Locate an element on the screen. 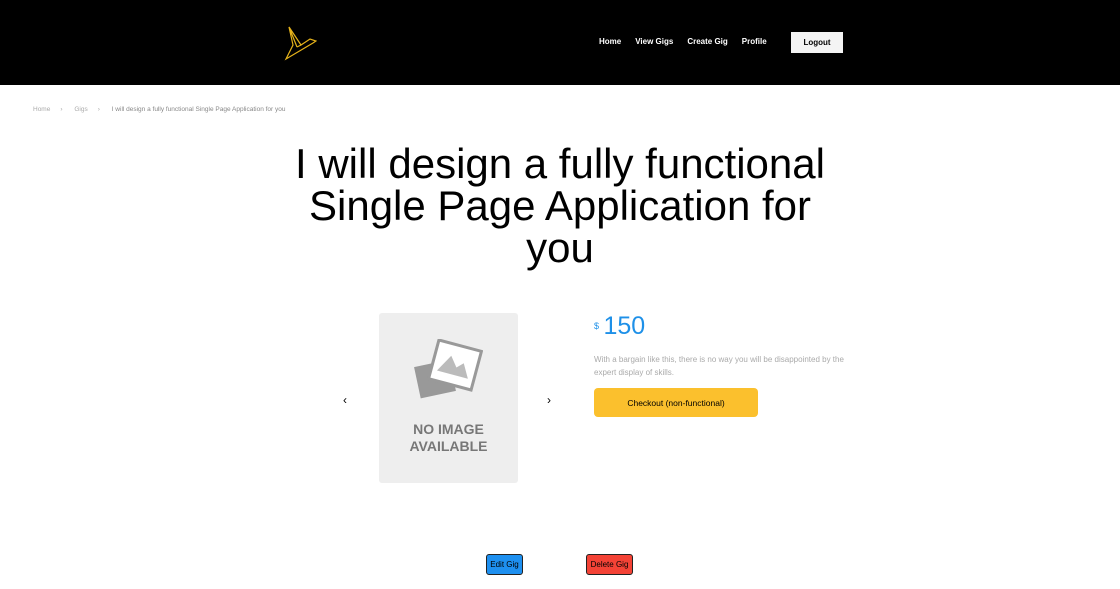 The width and height of the screenshot is (1120, 589). gig-image: NO IMAGE AVAILABLE is located at coordinates (448, 398).